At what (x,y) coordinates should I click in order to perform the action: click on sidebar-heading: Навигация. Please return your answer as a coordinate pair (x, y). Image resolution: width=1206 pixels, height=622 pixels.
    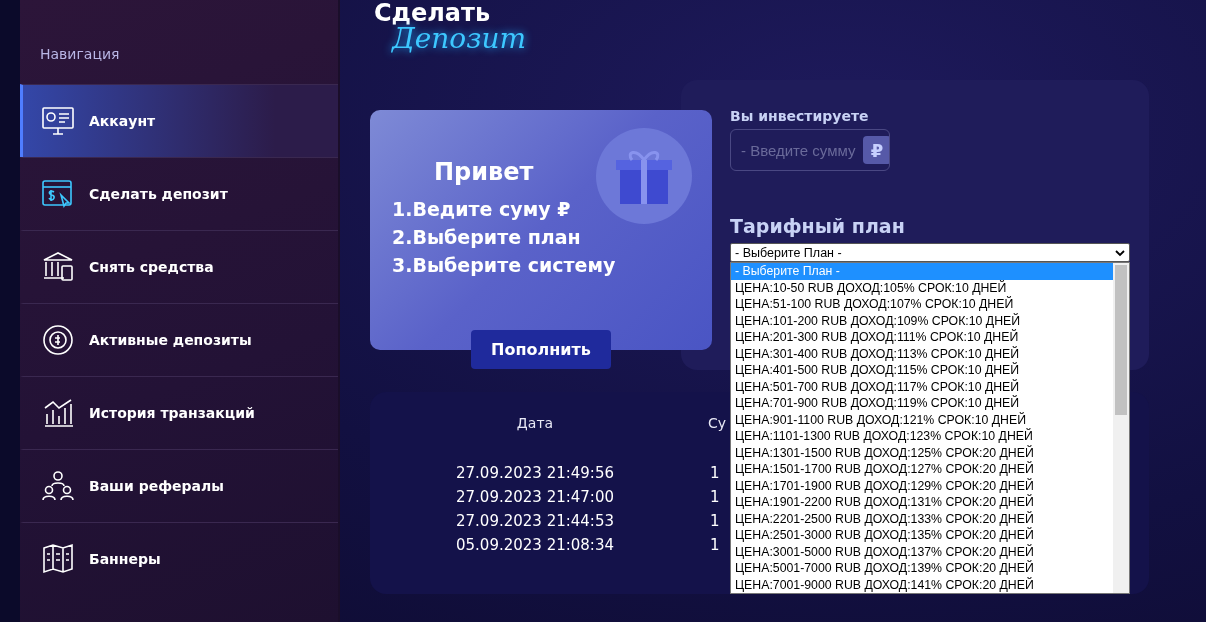
    Looking at the image, I should click on (80, 55).